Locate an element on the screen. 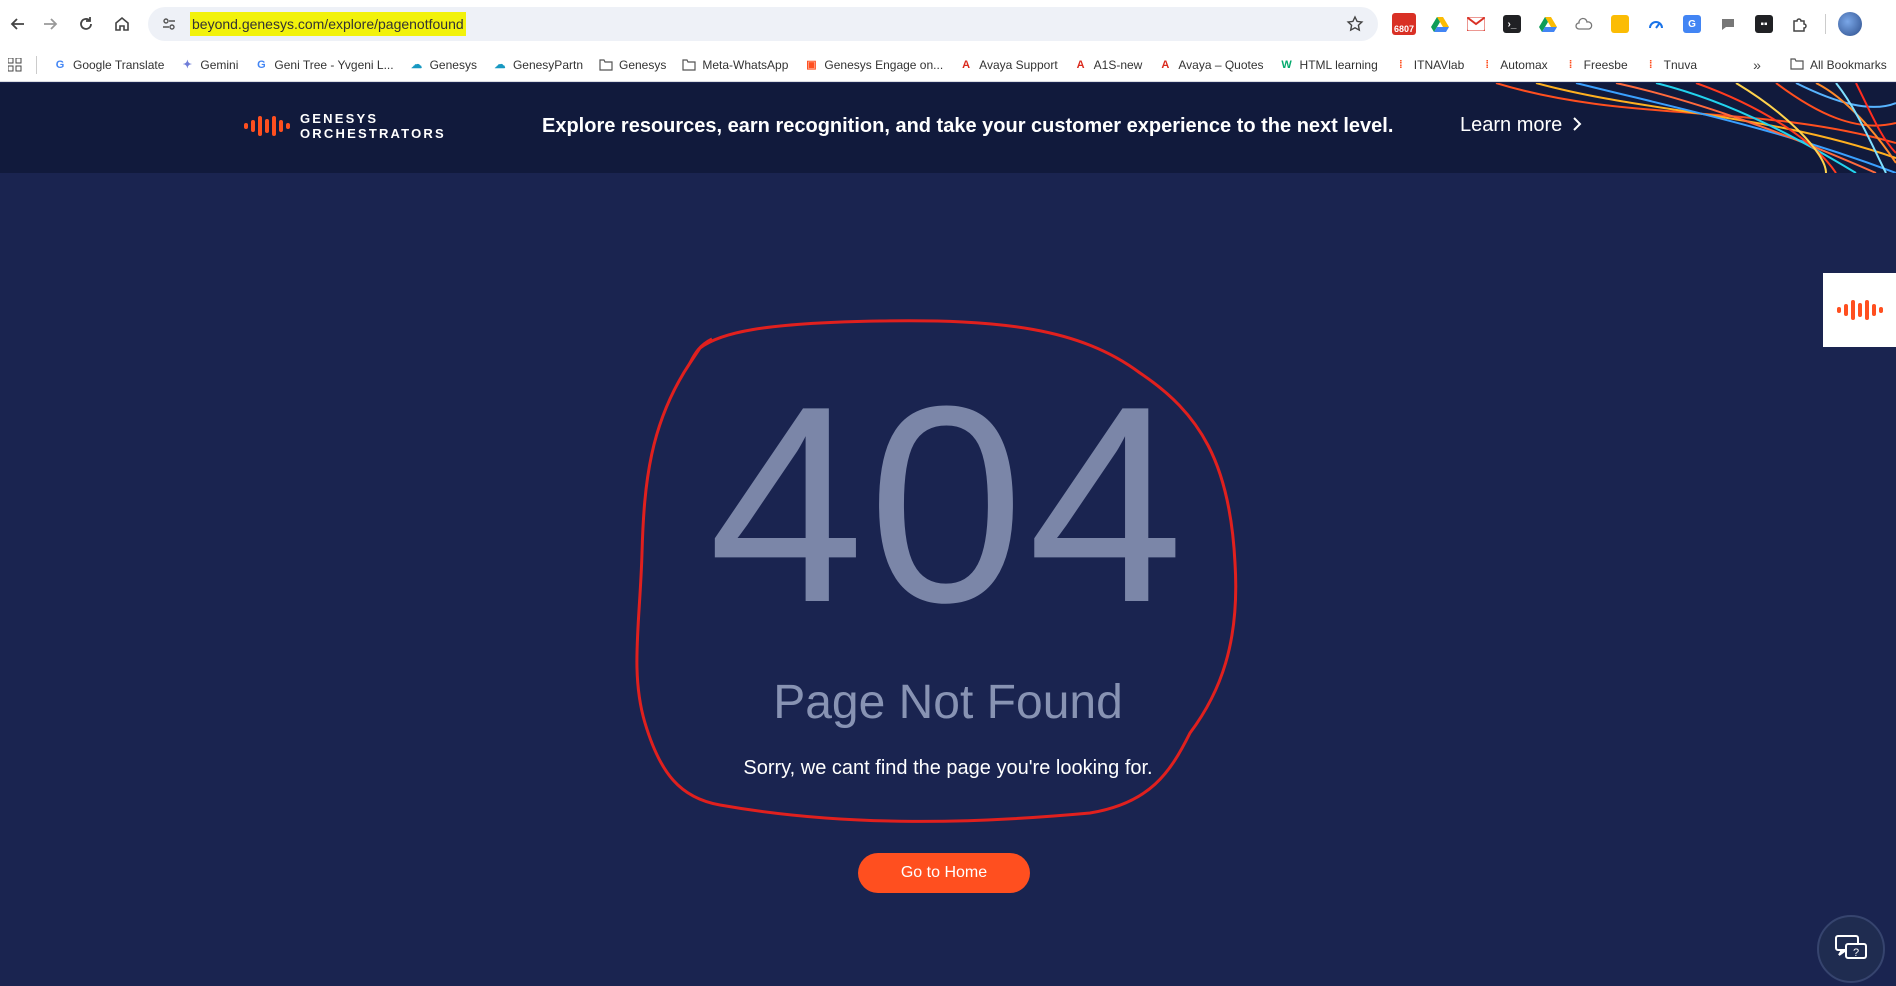 This screenshot has width=1896, height=986. help-chat-button: ? is located at coordinates (1851, 949).